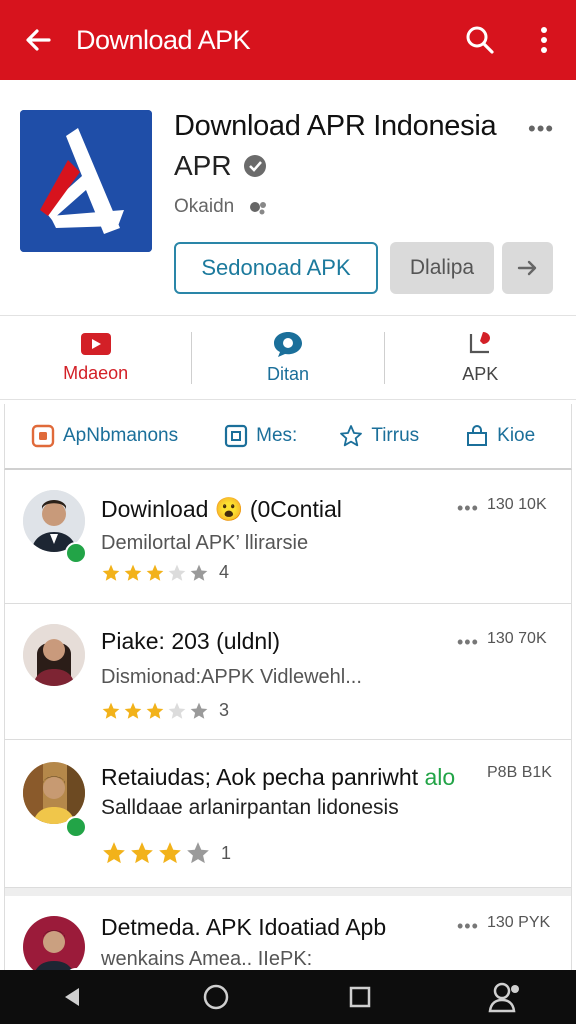 The height and width of the screenshot is (1024, 576). I want to click on list-item-title: Retaiudas; Aok pecha panriwht alo, so click(278, 777).